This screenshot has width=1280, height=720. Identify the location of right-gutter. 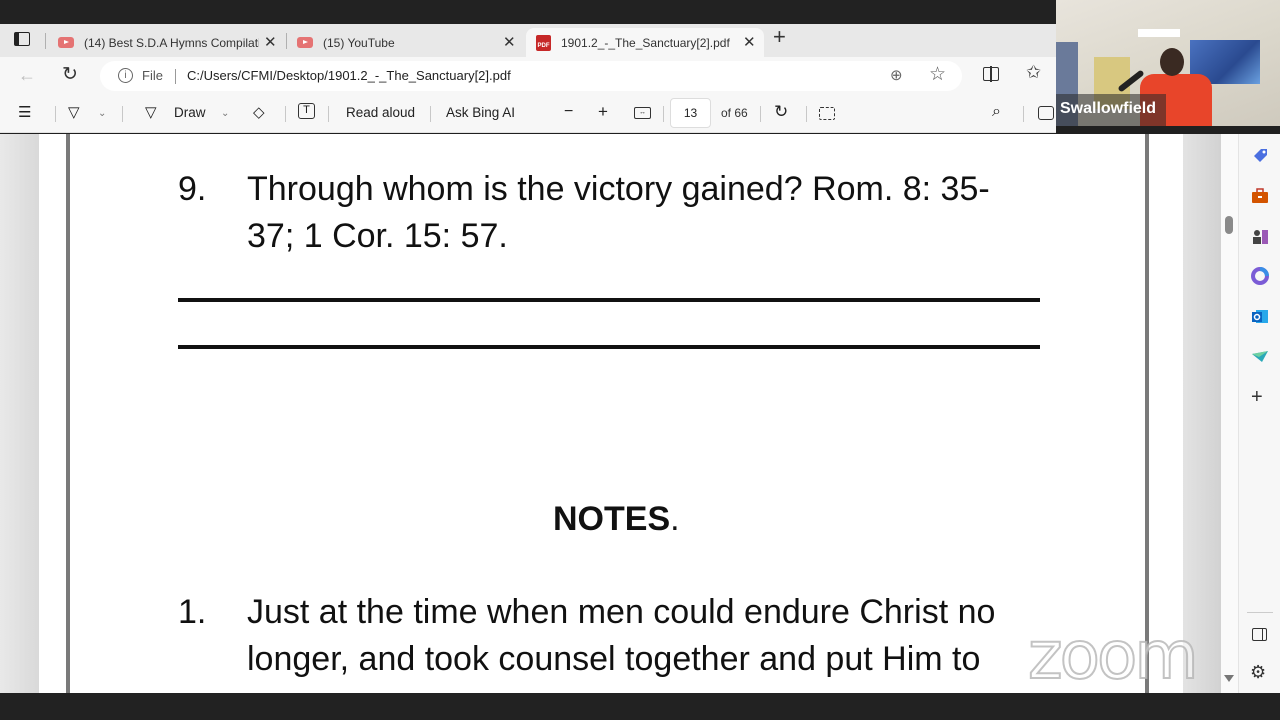
(1202, 413).